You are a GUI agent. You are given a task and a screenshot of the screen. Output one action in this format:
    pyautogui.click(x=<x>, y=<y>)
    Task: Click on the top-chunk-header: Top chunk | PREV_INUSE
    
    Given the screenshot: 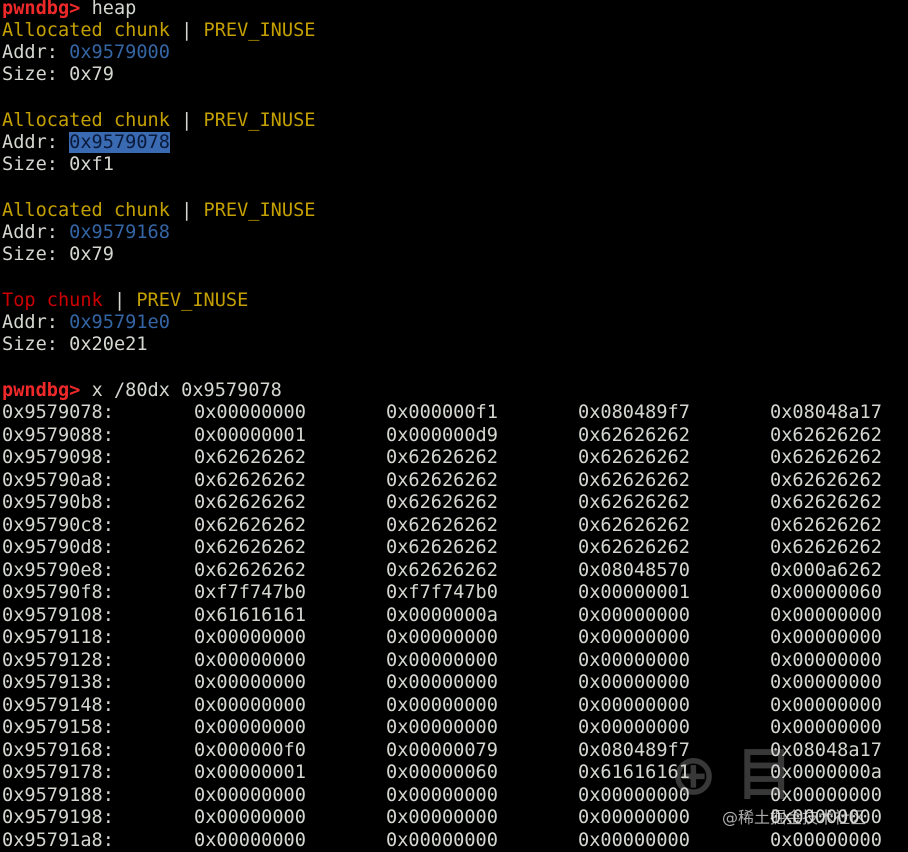 What is the action you would take?
    pyautogui.click(x=125, y=301)
    